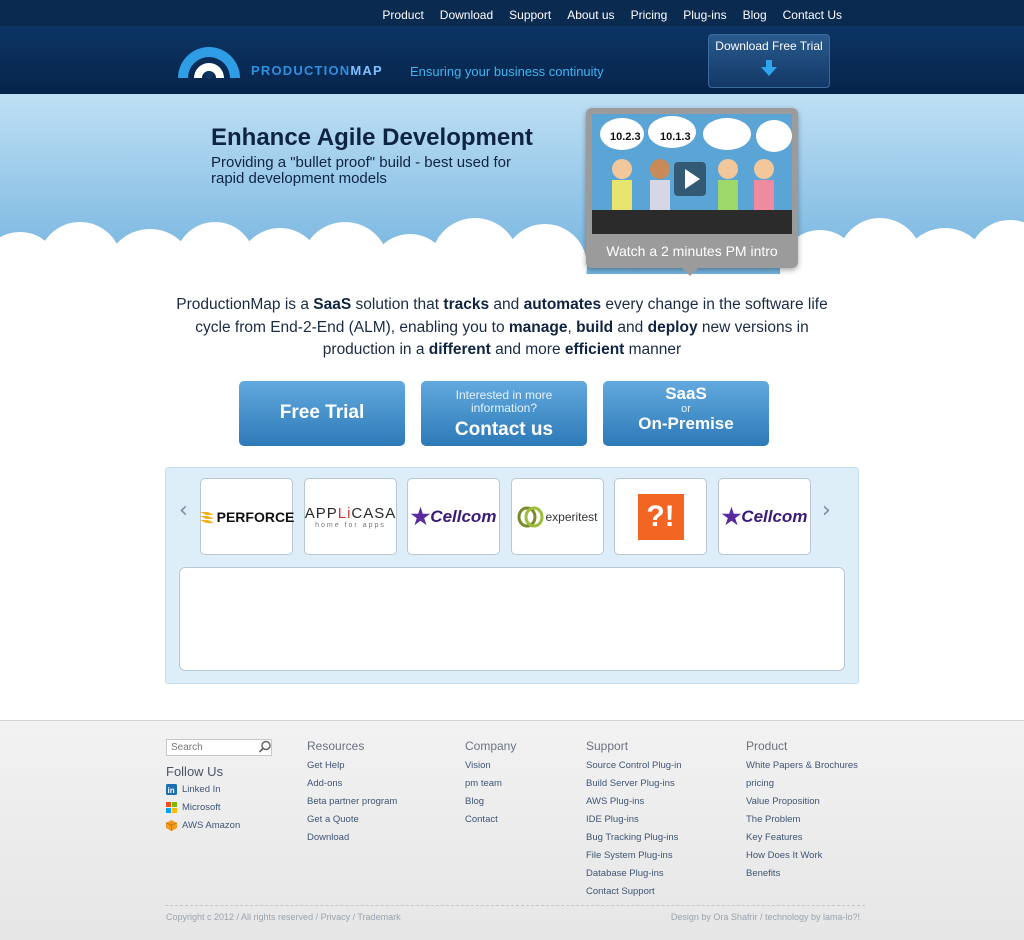 Image resolution: width=1024 pixels, height=940 pixels. Describe the element at coordinates (607, 746) in the screenshot. I see `footer-column-title: Support` at that location.